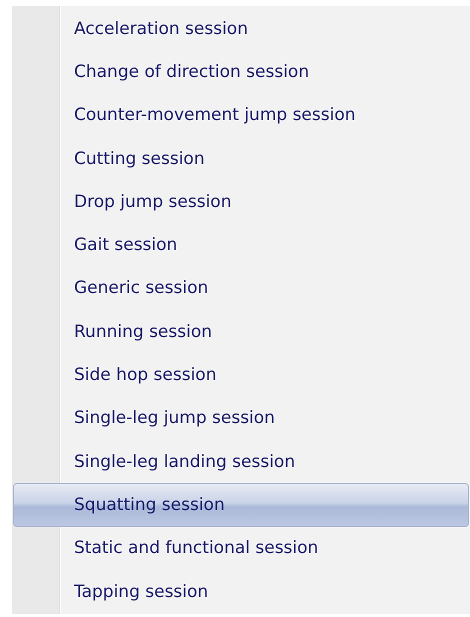  Describe the element at coordinates (241, 245) in the screenshot. I see `menu-item: Gait session` at that location.